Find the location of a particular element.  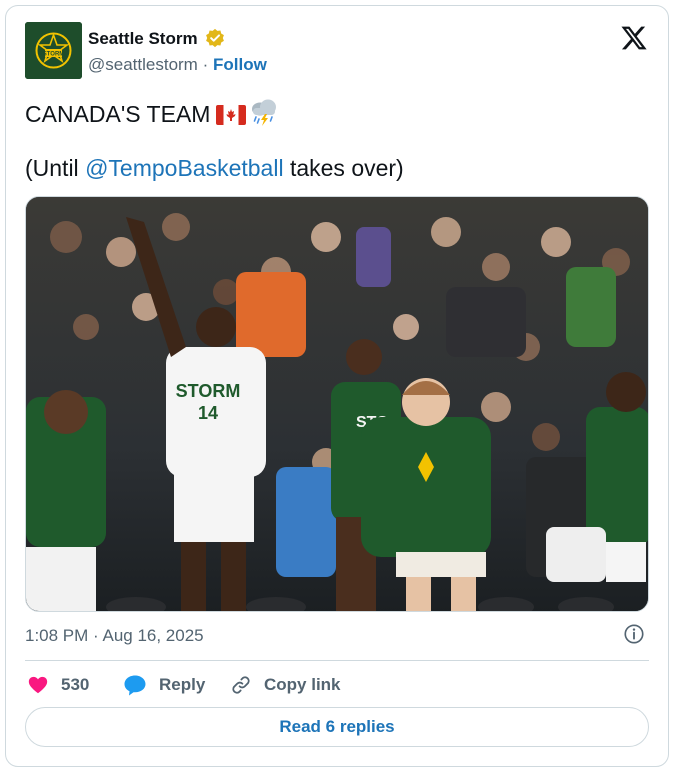

read-replies-button: Read 6 replies is located at coordinates (337, 727).